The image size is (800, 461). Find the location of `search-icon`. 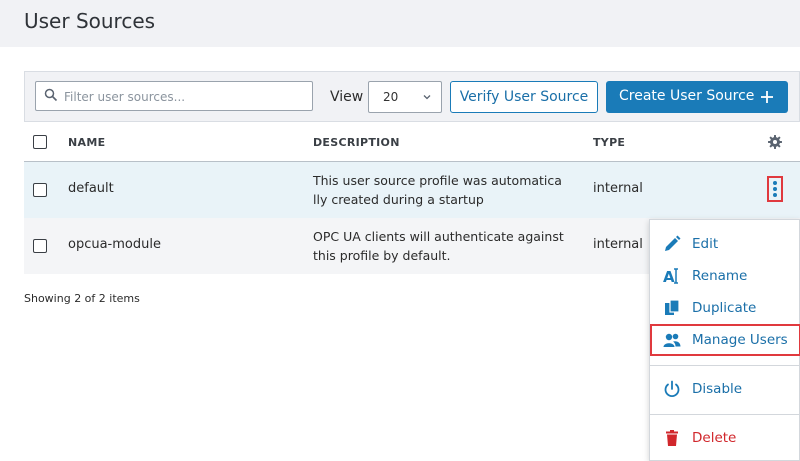

search-icon is located at coordinates (51, 95).